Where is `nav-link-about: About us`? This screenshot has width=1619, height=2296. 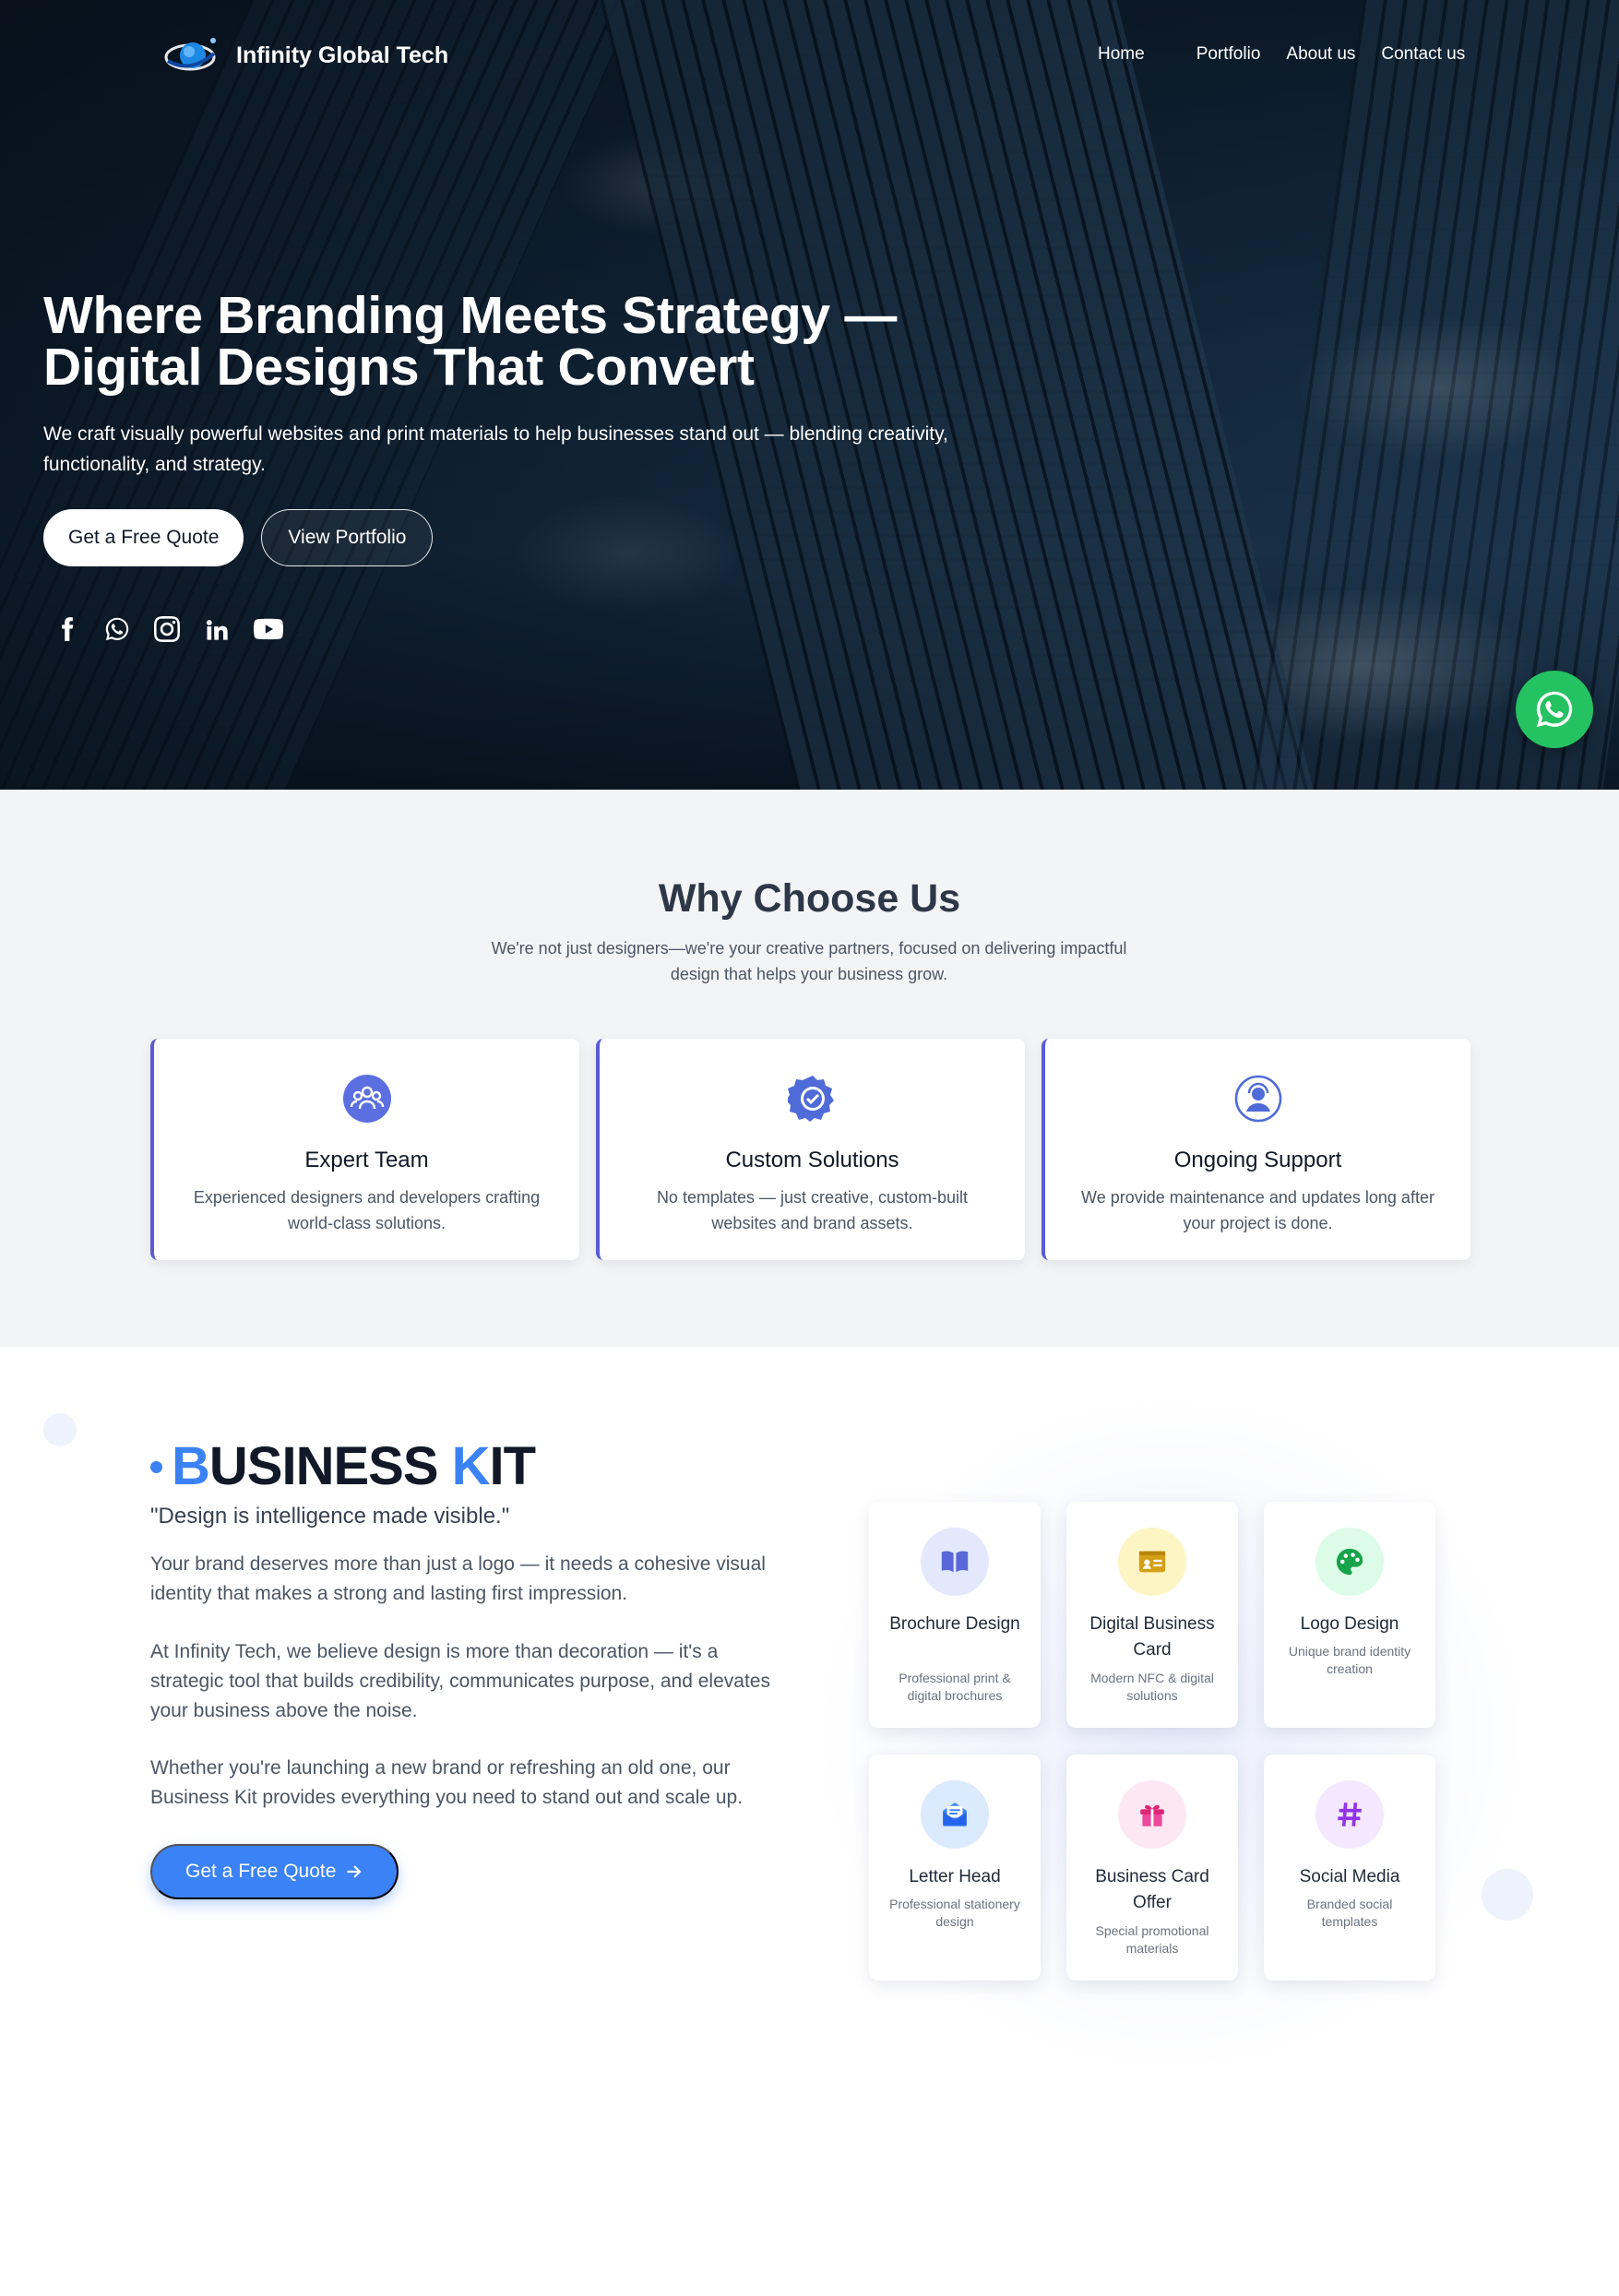 nav-link-about: About us is located at coordinates (1320, 55).